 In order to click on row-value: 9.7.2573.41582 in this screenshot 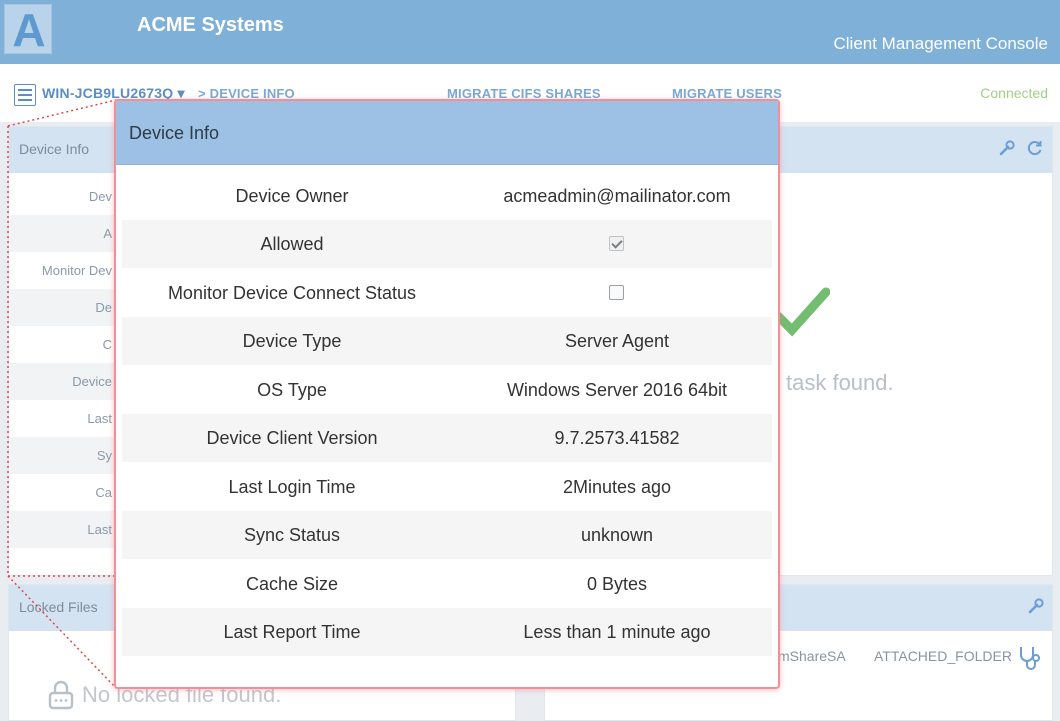, I will do `click(617, 438)`.